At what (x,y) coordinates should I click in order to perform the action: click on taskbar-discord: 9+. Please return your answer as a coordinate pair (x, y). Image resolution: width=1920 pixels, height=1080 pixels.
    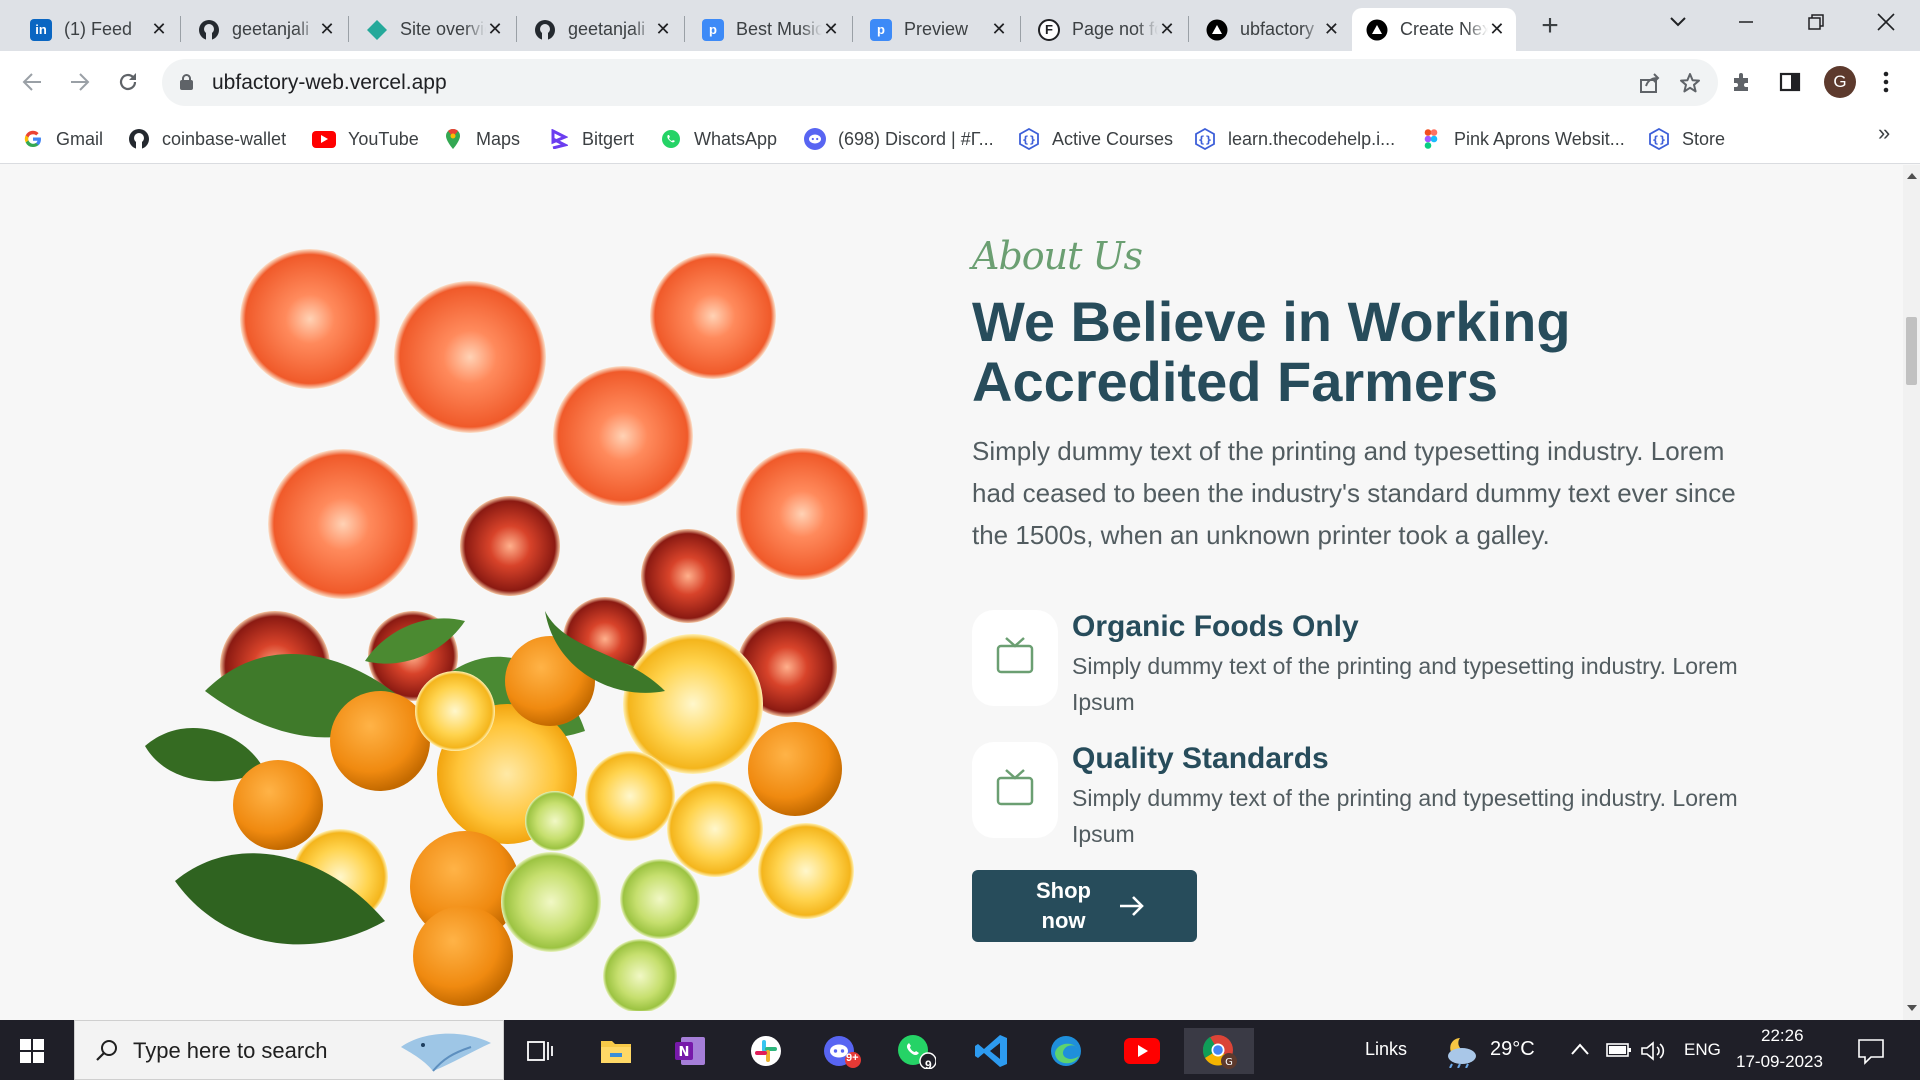
    Looking at the image, I should click on (842, 1051).